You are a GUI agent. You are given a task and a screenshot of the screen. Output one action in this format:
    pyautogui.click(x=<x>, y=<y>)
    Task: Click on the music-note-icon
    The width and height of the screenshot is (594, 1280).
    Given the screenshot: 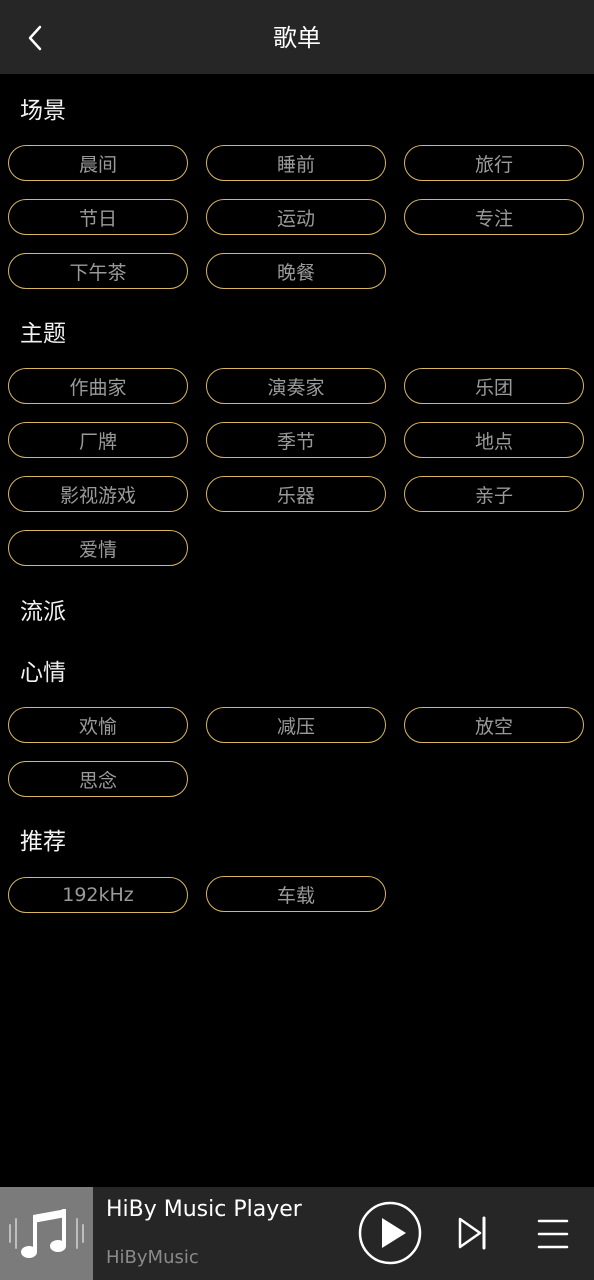 What is the action you would take?
    pyautogui.click(x=46, y=1233)
    